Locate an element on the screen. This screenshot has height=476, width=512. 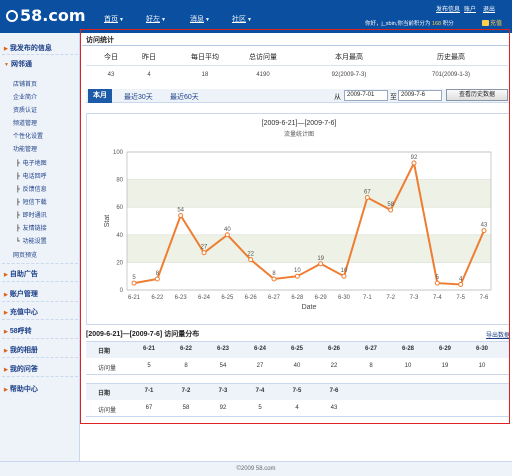
tab-last-60-days: 最近60天 is located at coordinates (184, 97).